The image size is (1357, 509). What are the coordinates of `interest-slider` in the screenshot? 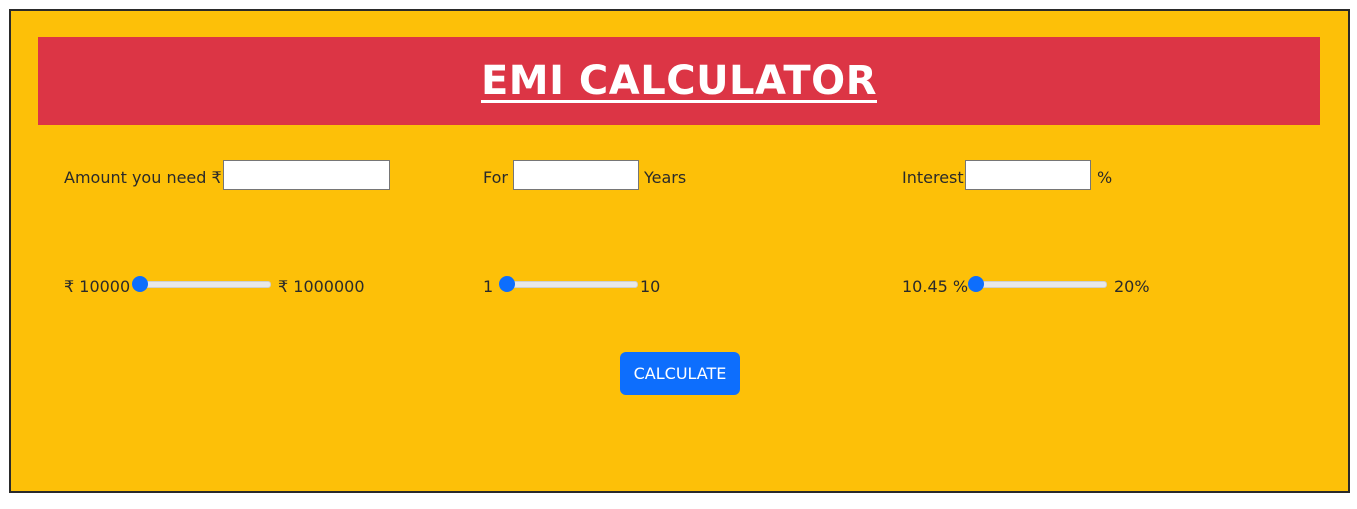 It's located at (1037, 284).